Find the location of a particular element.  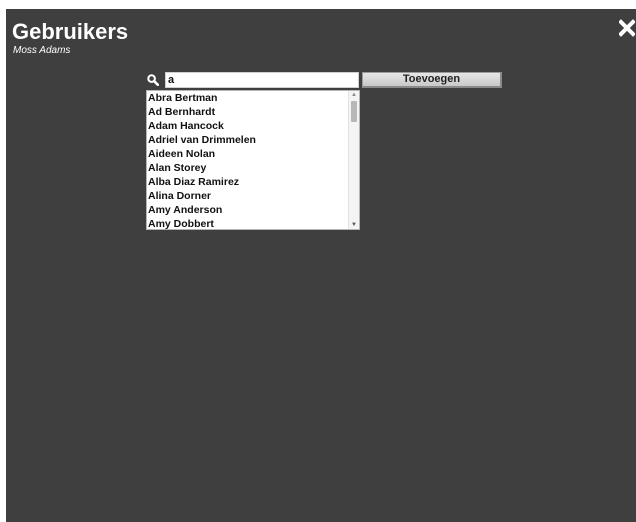

suggestion-item: Ad Bernhardt is located at coordinates (253, 112).